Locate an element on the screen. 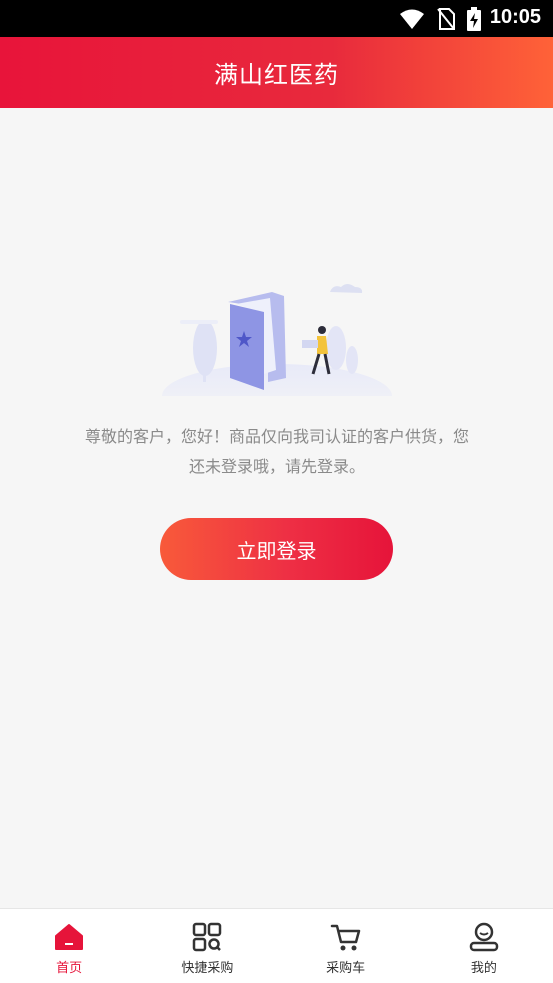 Image resolution: width=553 pixels, height=983 pixels. tab-home: 首页 is located at coordinates (69, 946).